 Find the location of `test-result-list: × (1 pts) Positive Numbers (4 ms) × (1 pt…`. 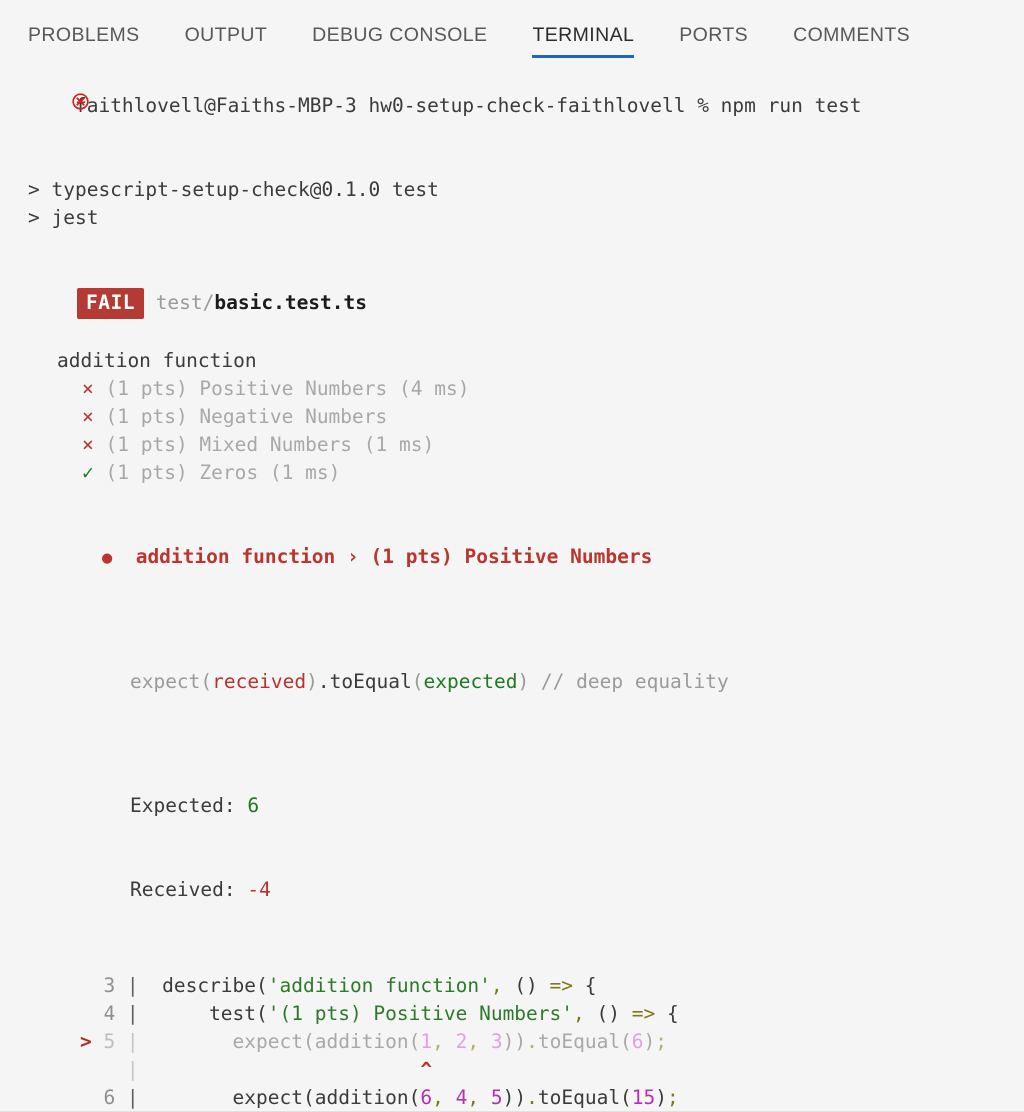

test-result-list: × (1 pts) Positive Numbers (4 ms) × (1 pt… is located at coordinates (512, 431).